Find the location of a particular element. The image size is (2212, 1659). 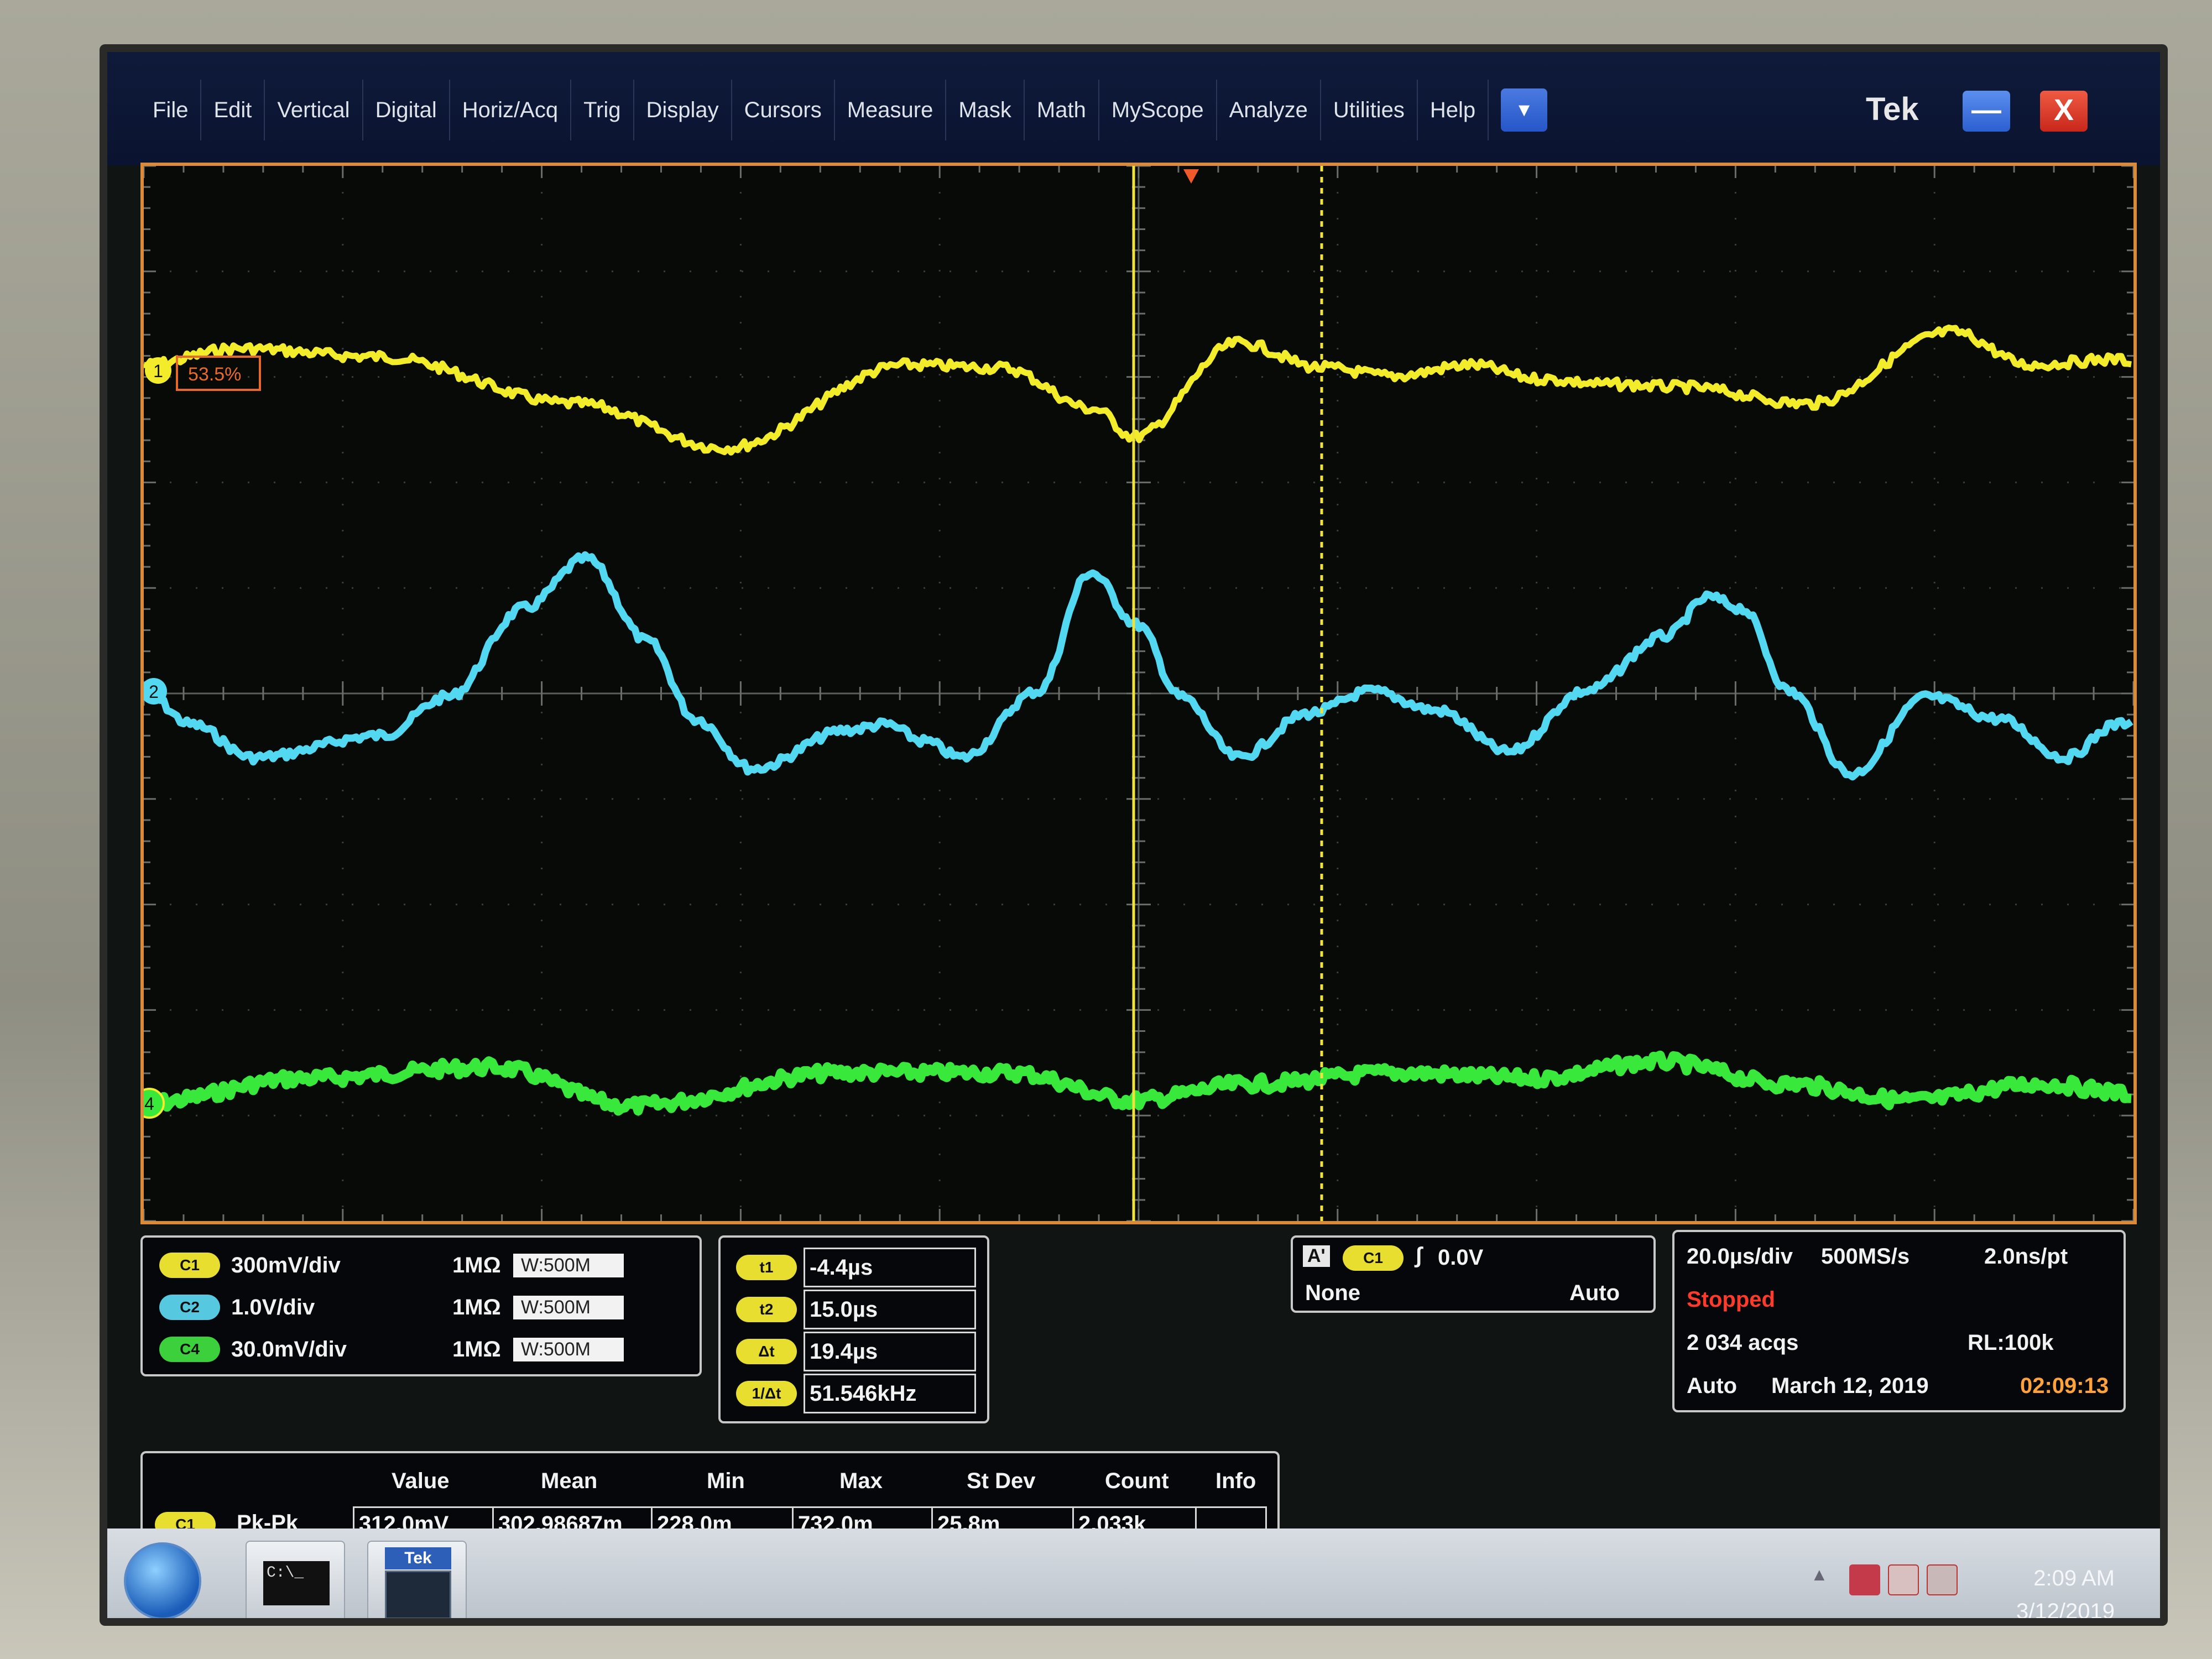

menu-utilities: Utilities is located at coordinates (1370, 110).